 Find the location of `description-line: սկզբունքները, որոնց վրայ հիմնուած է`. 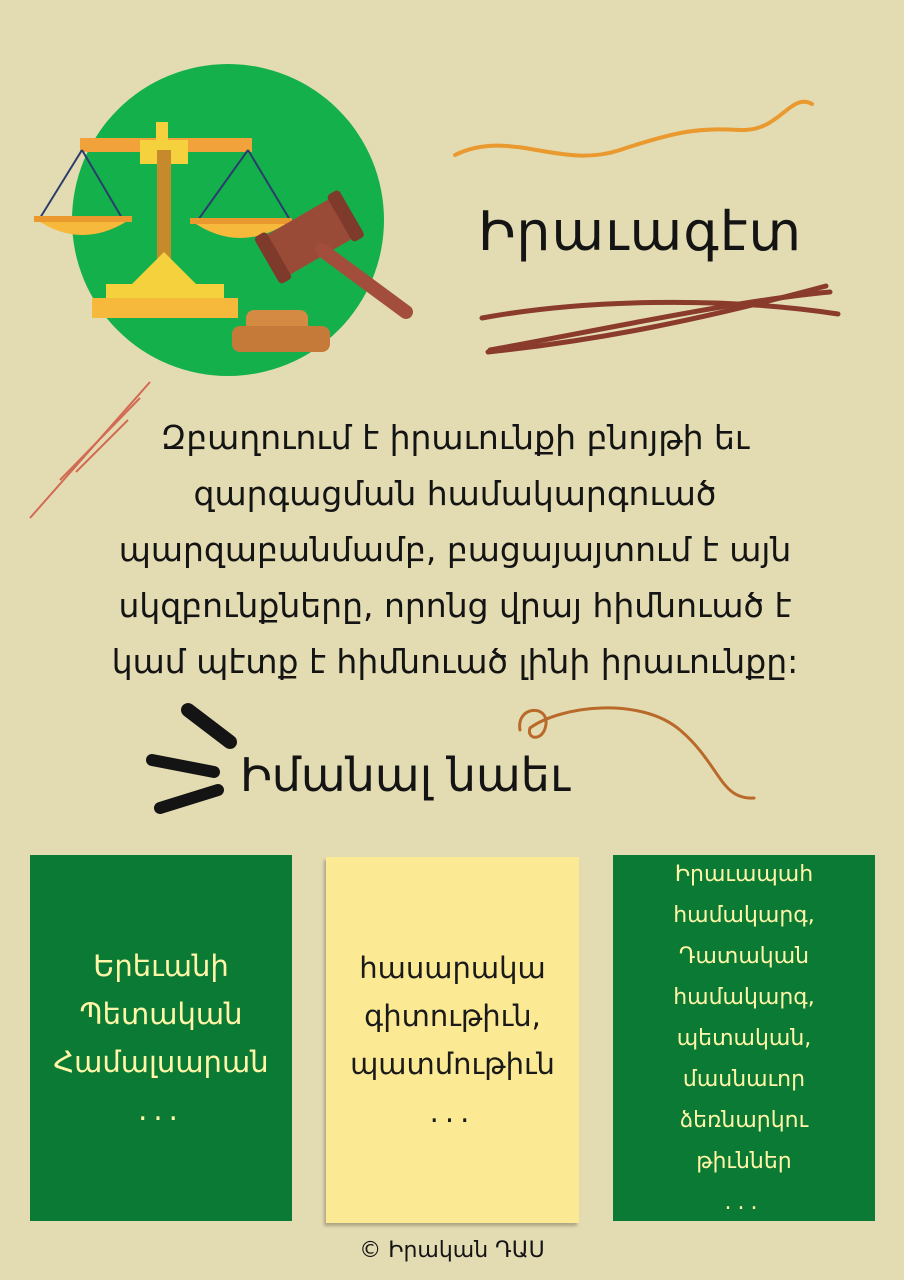

description-line: սկզբունքները, որոնց վրայ հիմնուած է is located at coordinates (455, 605).